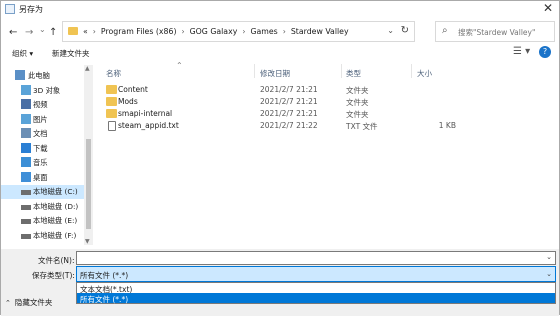 Image resolution: width=560 pixels, height=316 pixels. Describe the element at coordinates (53, 275) in the screenshot. I see `filetype-label: 保存类型(T):` at that location.